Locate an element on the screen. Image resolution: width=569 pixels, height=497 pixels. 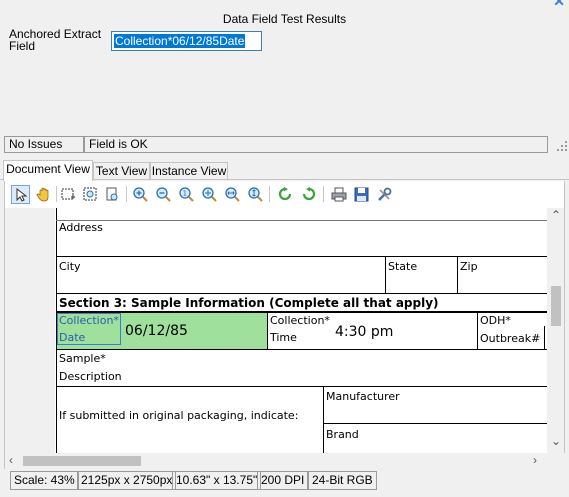
dpi-info: 200 DPI is located at coordinates (283, 480).